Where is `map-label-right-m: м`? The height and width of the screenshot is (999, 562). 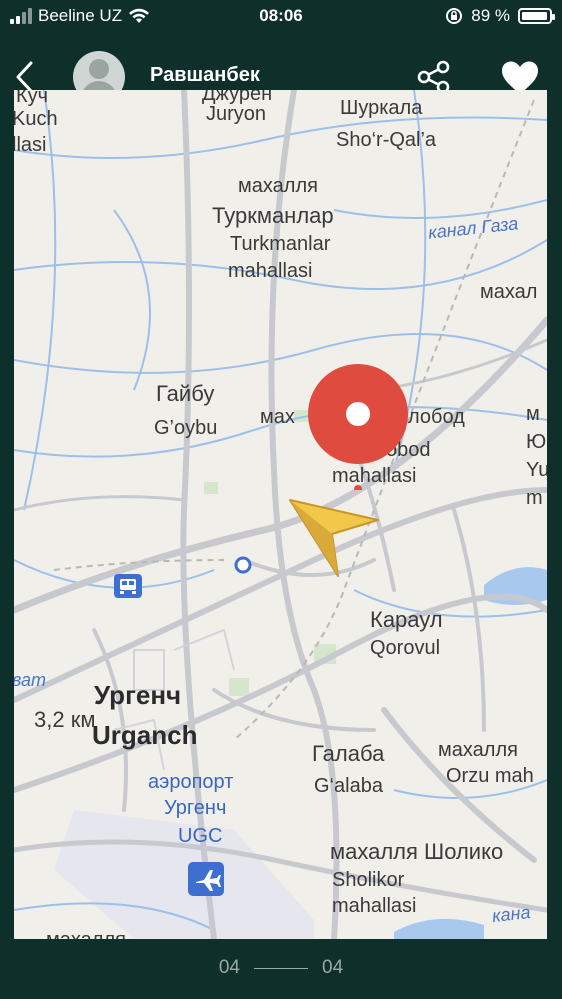 map-label-right-m: м is located at coordinates (533, 414).